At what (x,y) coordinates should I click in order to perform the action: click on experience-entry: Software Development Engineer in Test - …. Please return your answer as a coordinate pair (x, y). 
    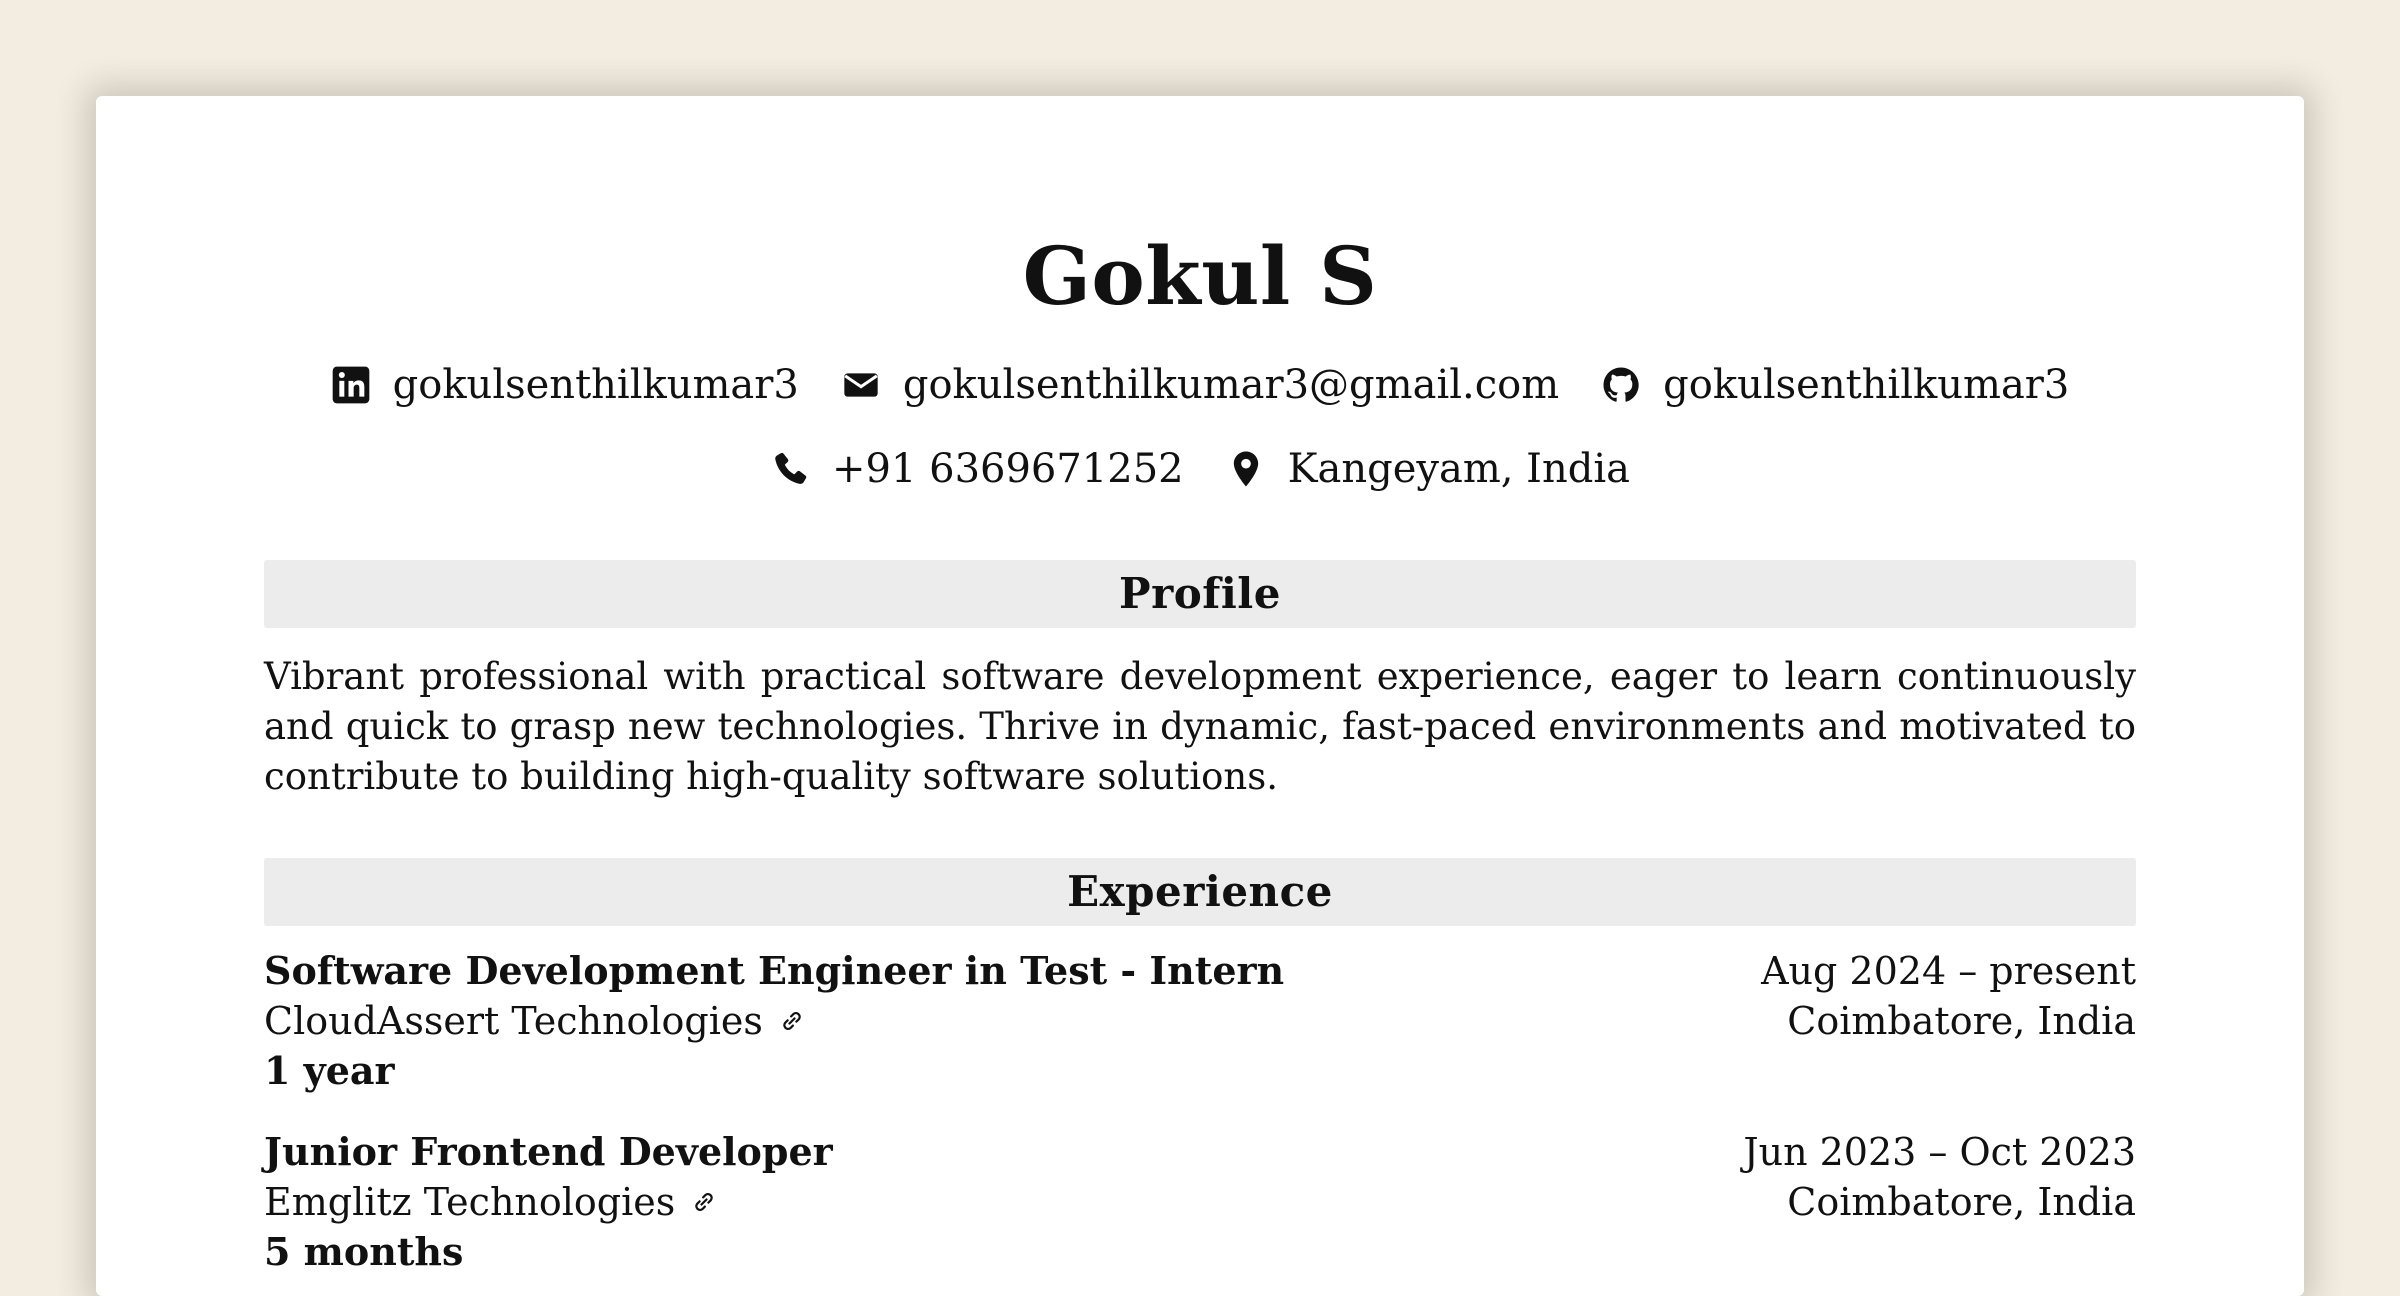
    Looking at the image, I should click on (1200, 1026).